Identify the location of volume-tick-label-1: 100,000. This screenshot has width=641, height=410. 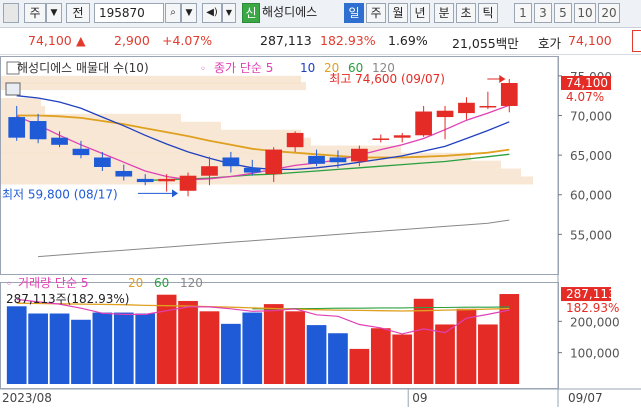
(595, 354).